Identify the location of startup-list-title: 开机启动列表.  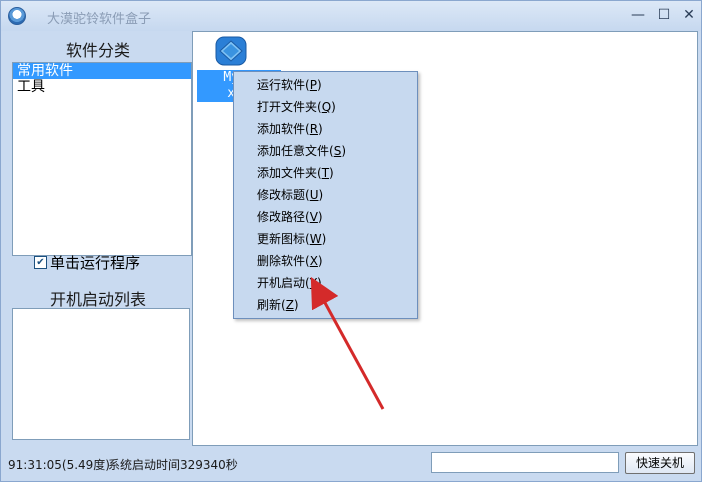
(97, 299).